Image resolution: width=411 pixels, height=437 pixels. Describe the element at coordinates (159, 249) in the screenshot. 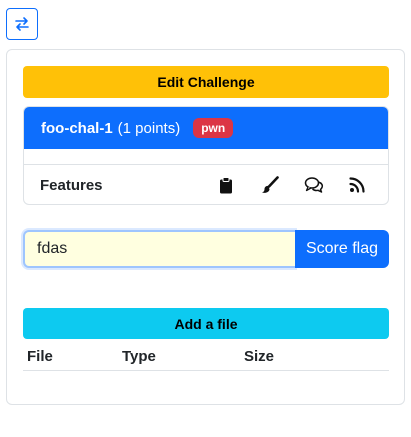

I see `flag-input` at that location.